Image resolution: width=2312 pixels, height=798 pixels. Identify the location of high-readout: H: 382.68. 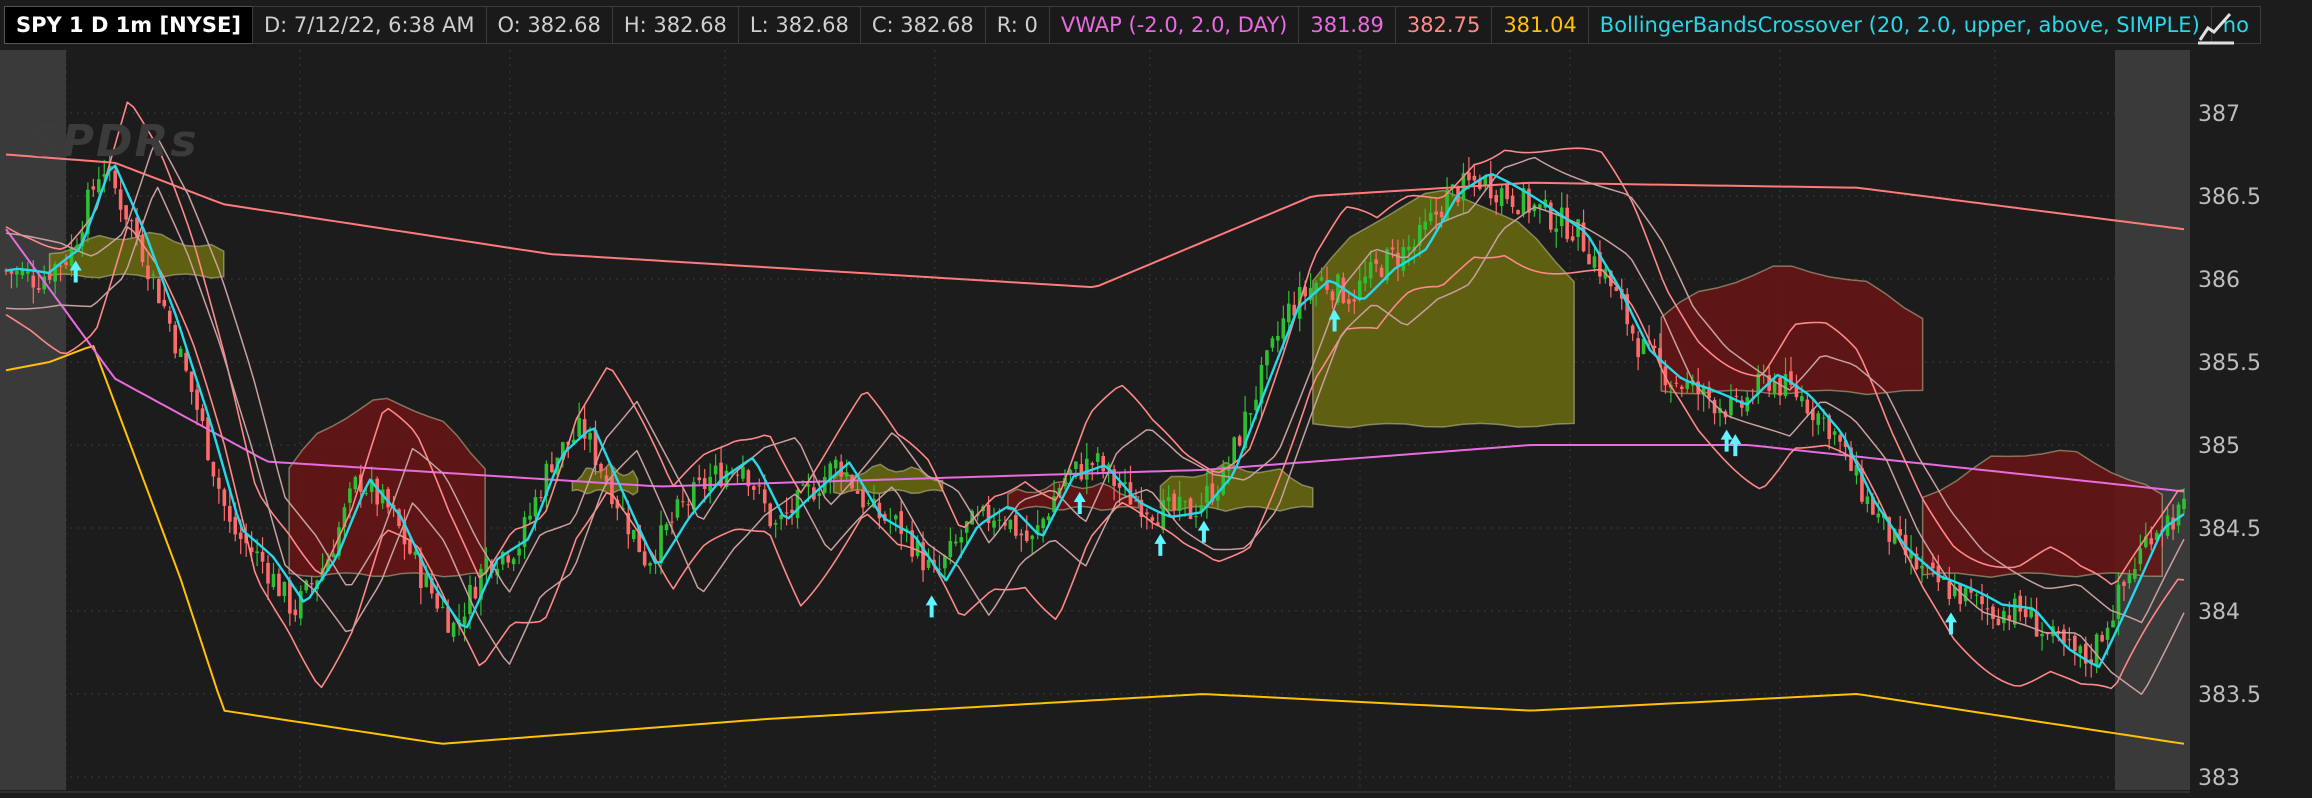
(675, 25).